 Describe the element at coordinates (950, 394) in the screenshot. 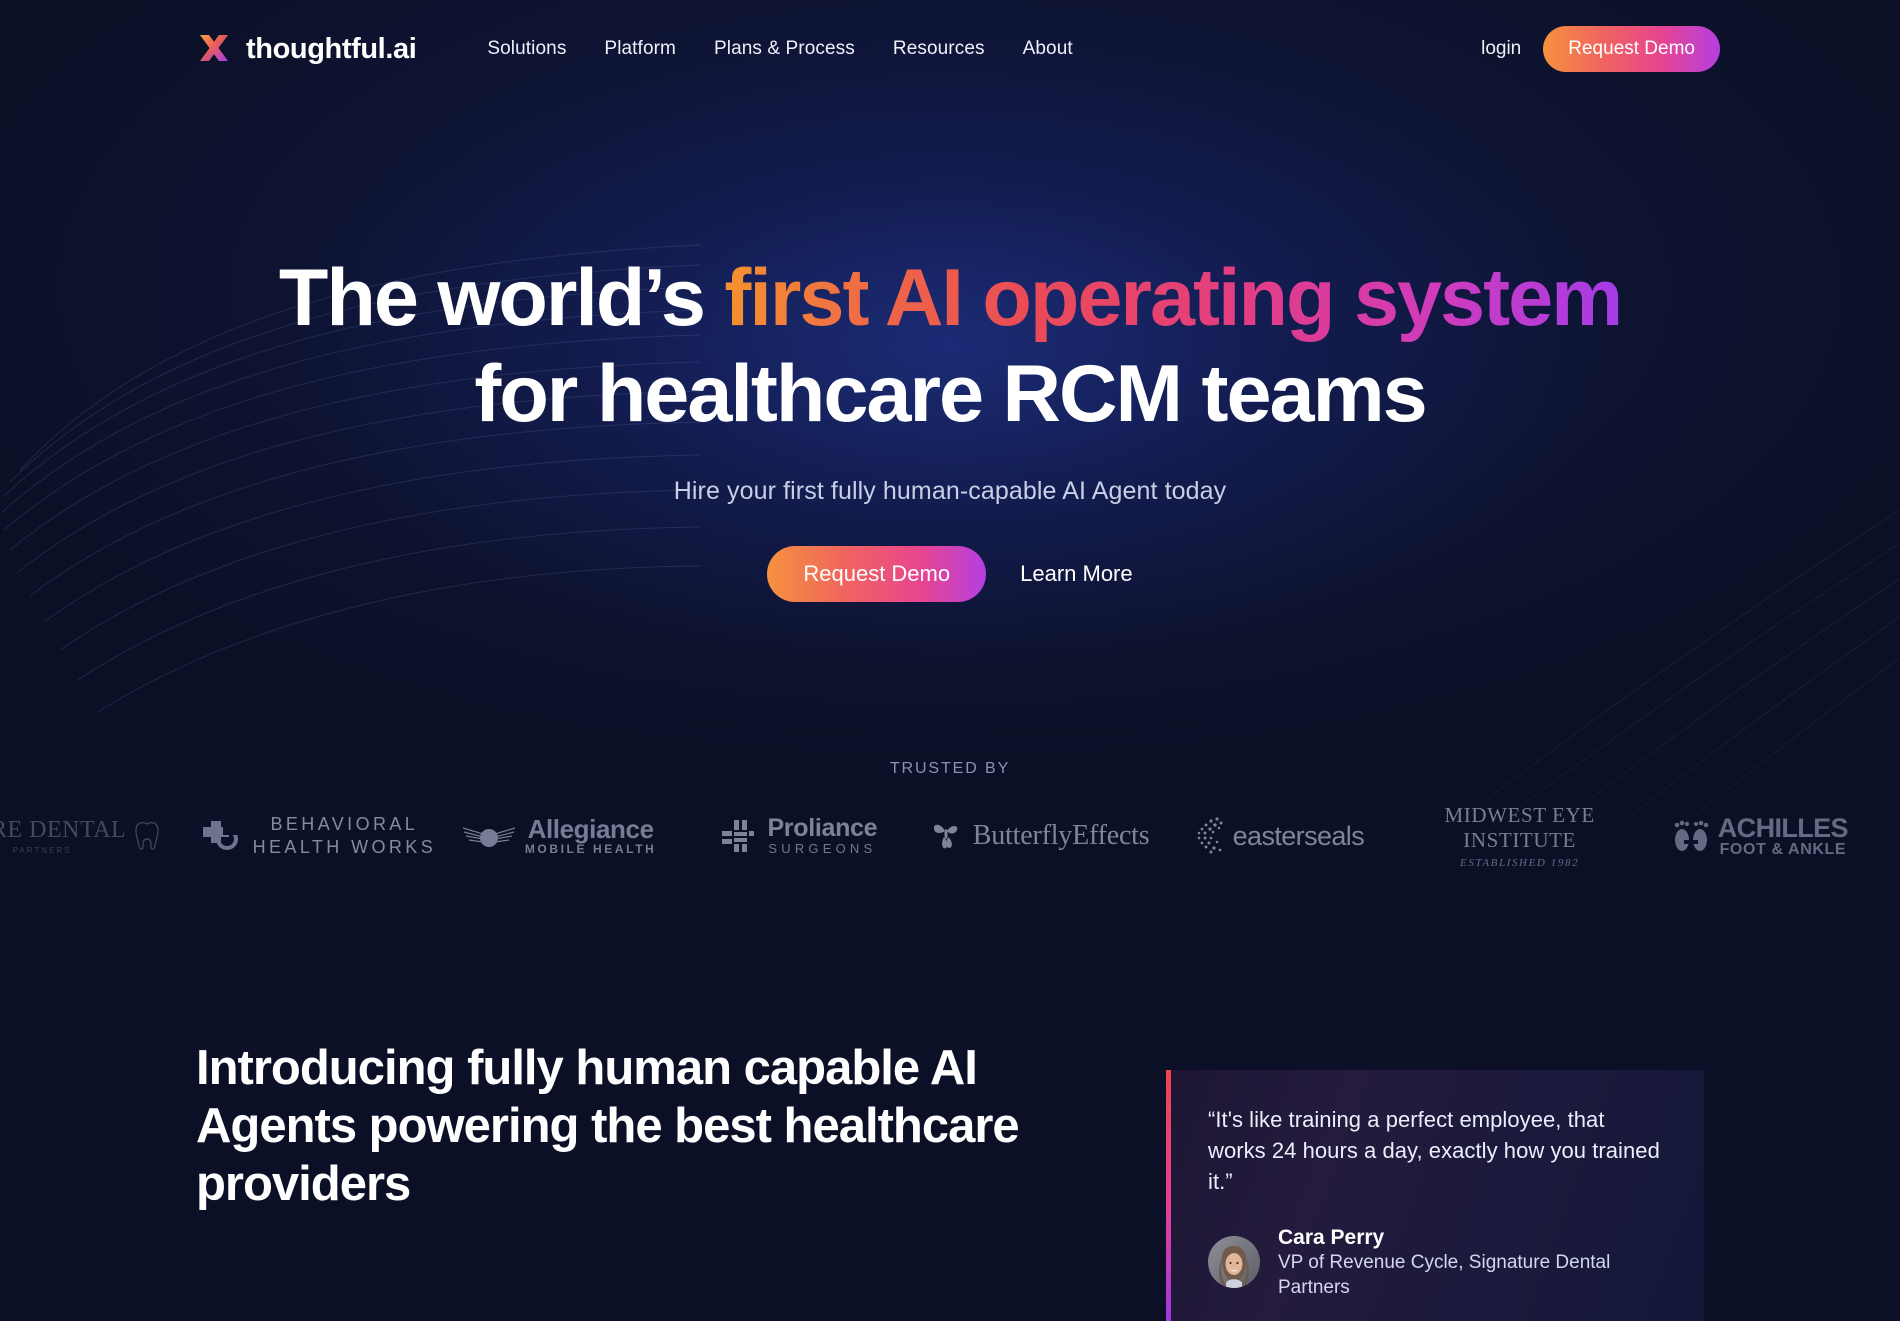

I see `hero-title-line2: for healthcare RCM teams` at that location.